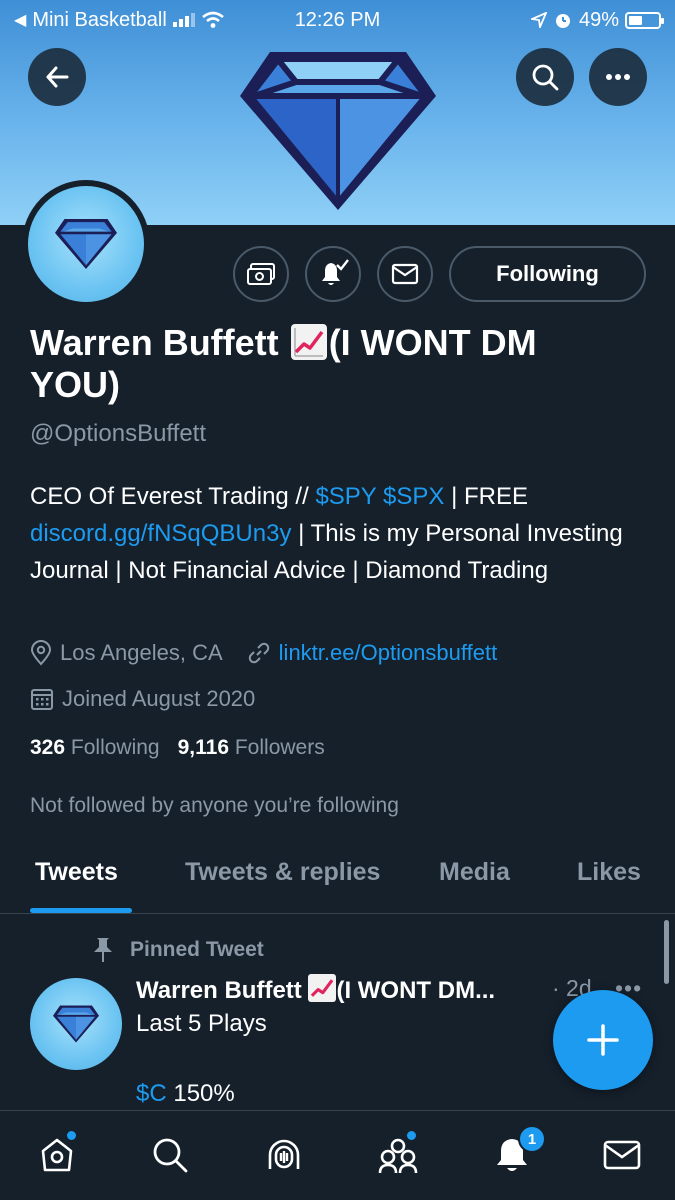  I want to click on home-icon, so click(57, 1155).